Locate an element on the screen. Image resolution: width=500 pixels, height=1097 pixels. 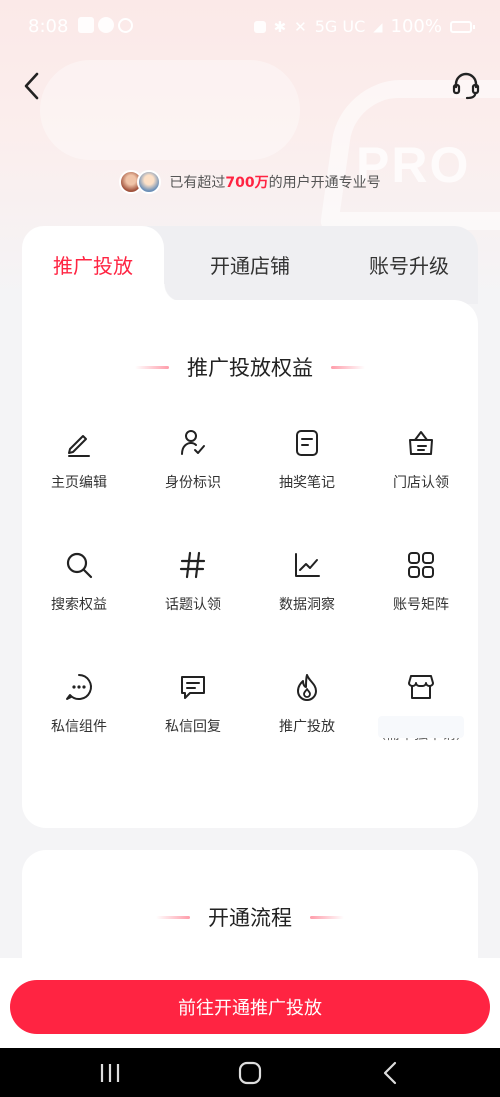
system-navigation-bar is located at coordinates (250, 1072).